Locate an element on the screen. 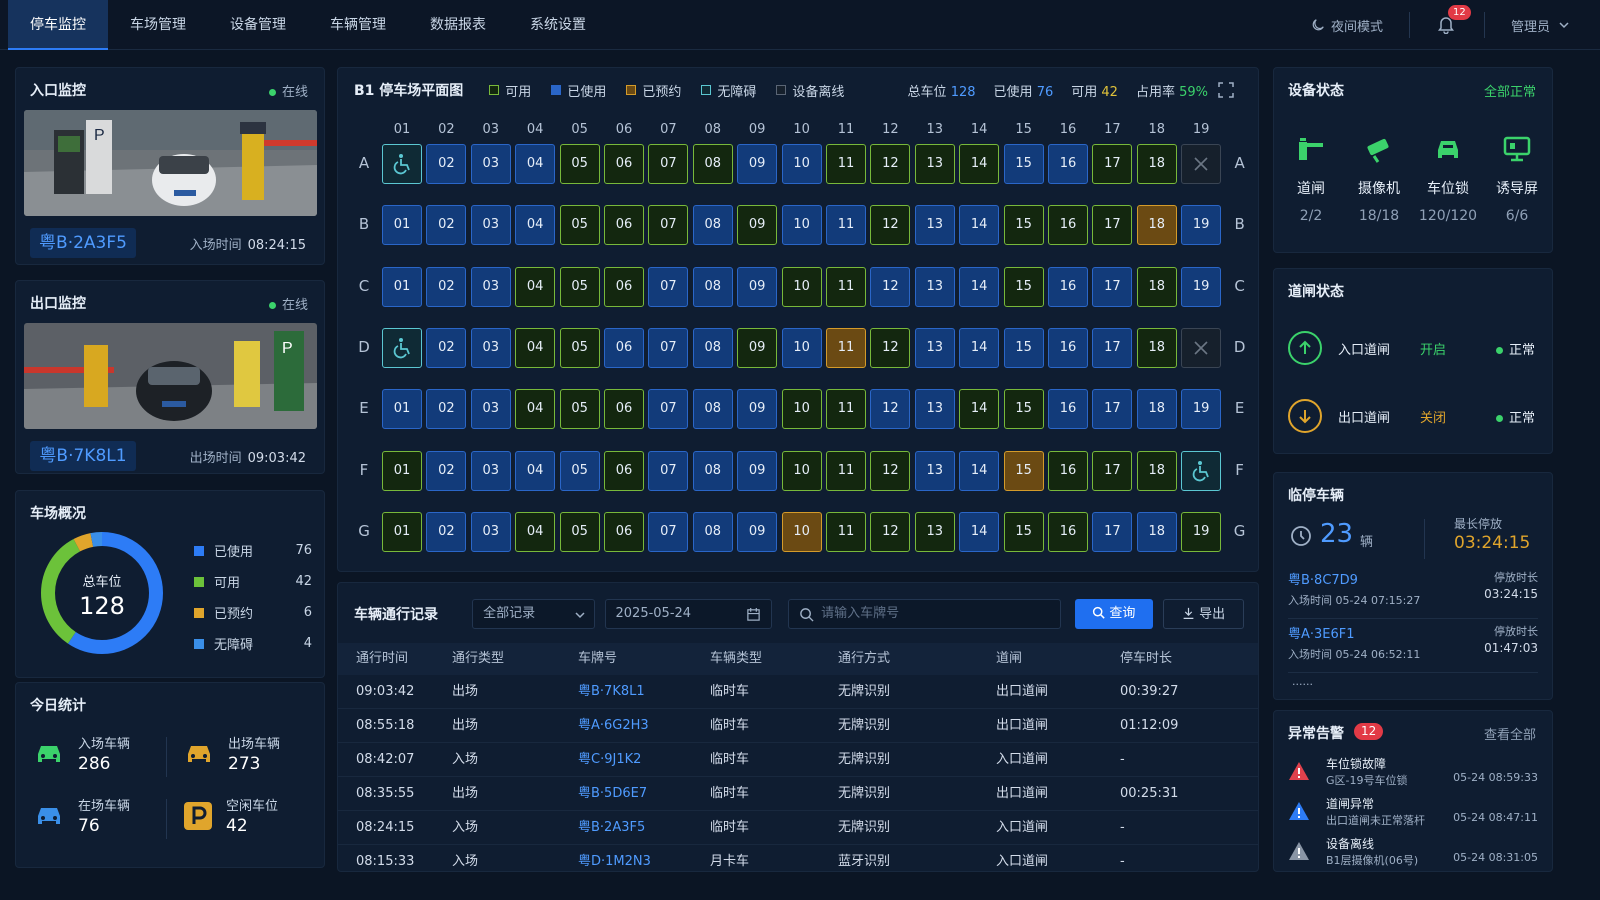 The image size is (1600, 900). nav-parking-monitor: 停车监控 is located at coordinates (58, 25).